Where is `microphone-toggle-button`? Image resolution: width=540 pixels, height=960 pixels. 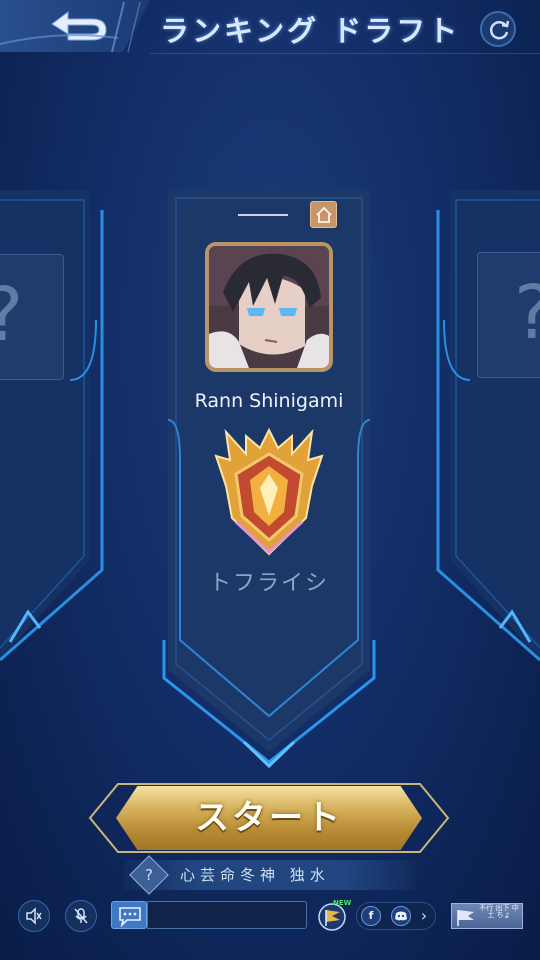
microphone-toggle-button is located at coordinates (81, 916).